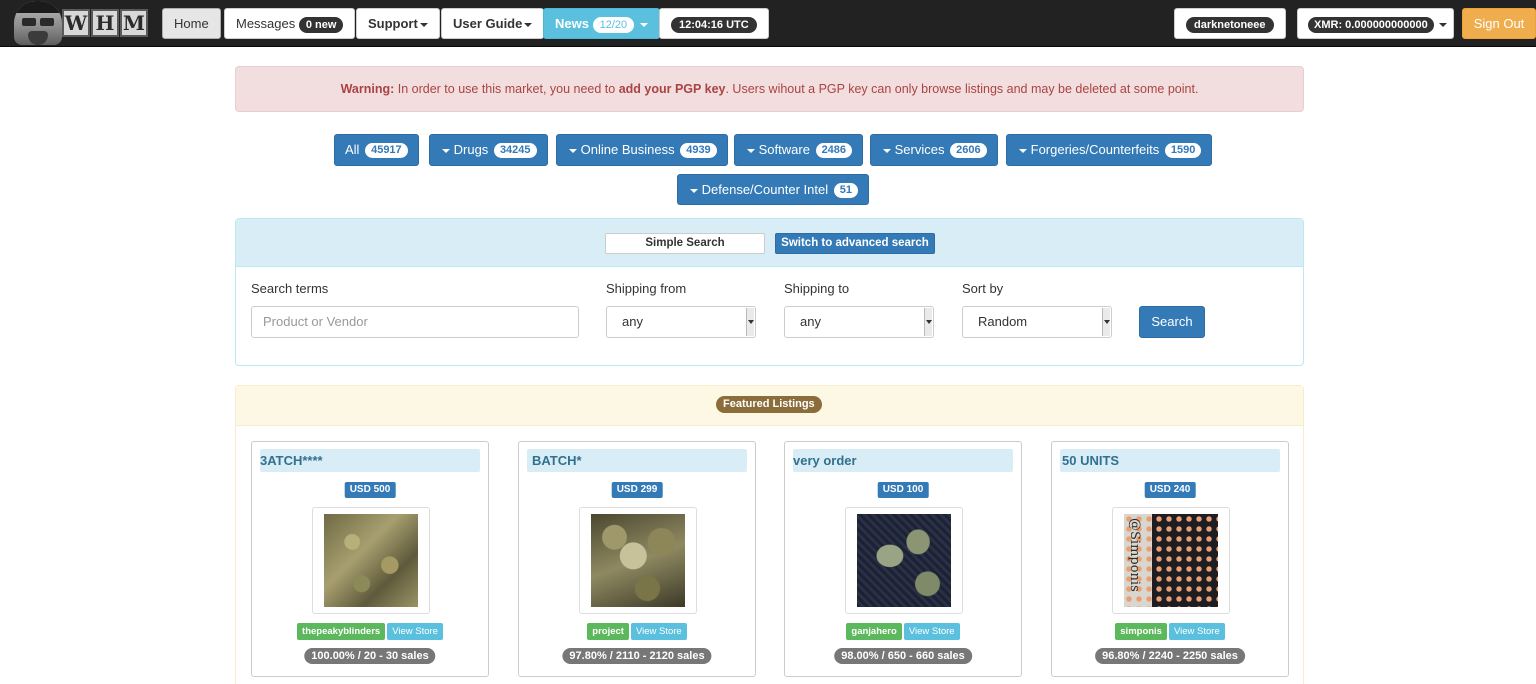  Describe the element at coordinates (769, 404) in the screenshot. I see `featured-listings-label: Featured Listings` at that location.